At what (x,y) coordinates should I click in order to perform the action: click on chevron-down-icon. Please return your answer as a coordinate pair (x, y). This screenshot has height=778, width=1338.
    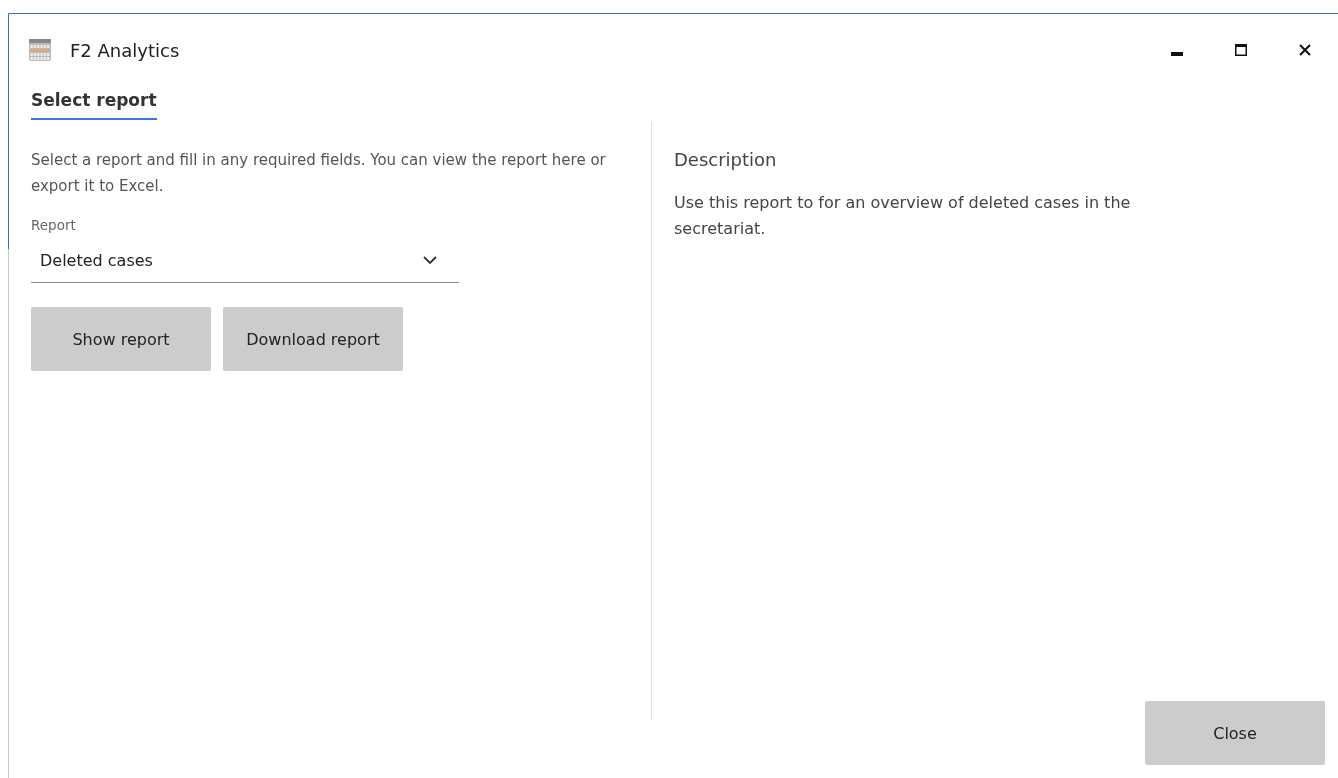
    Looking at the image, I should click on (430, 260).